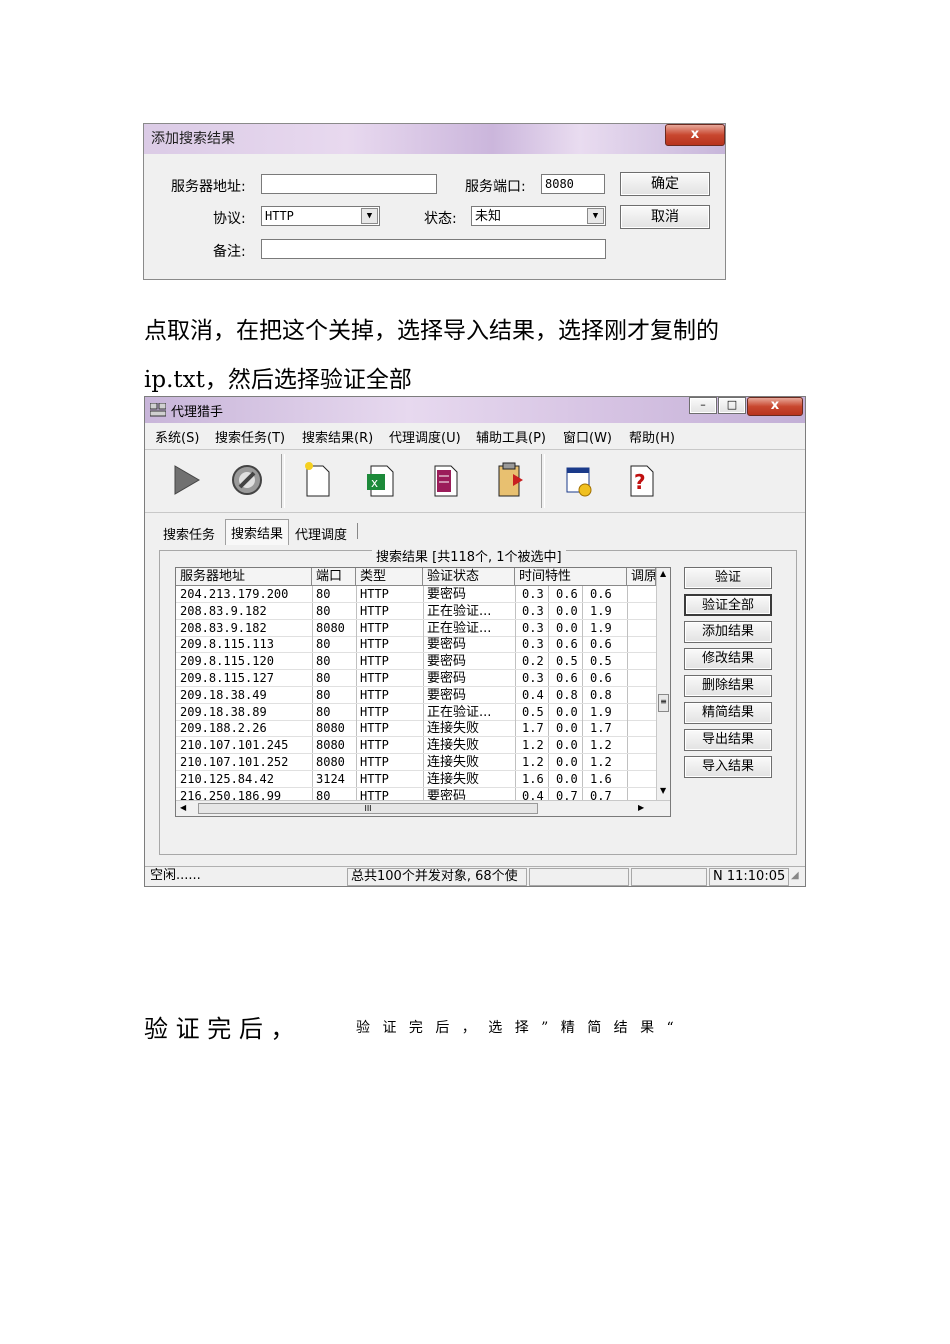  I want to click on column-header-address: 服务器地址, so click(244, 577).